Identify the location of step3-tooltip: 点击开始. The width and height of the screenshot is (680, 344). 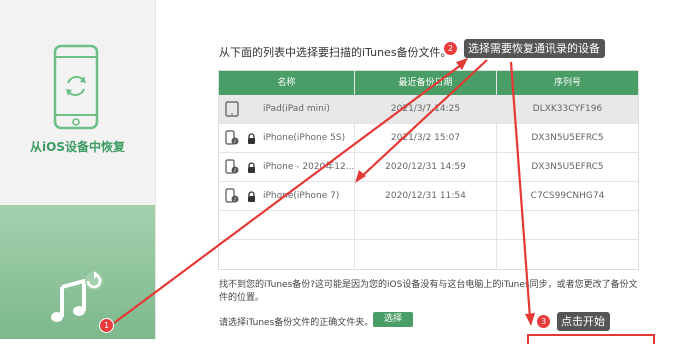
(583, 321).